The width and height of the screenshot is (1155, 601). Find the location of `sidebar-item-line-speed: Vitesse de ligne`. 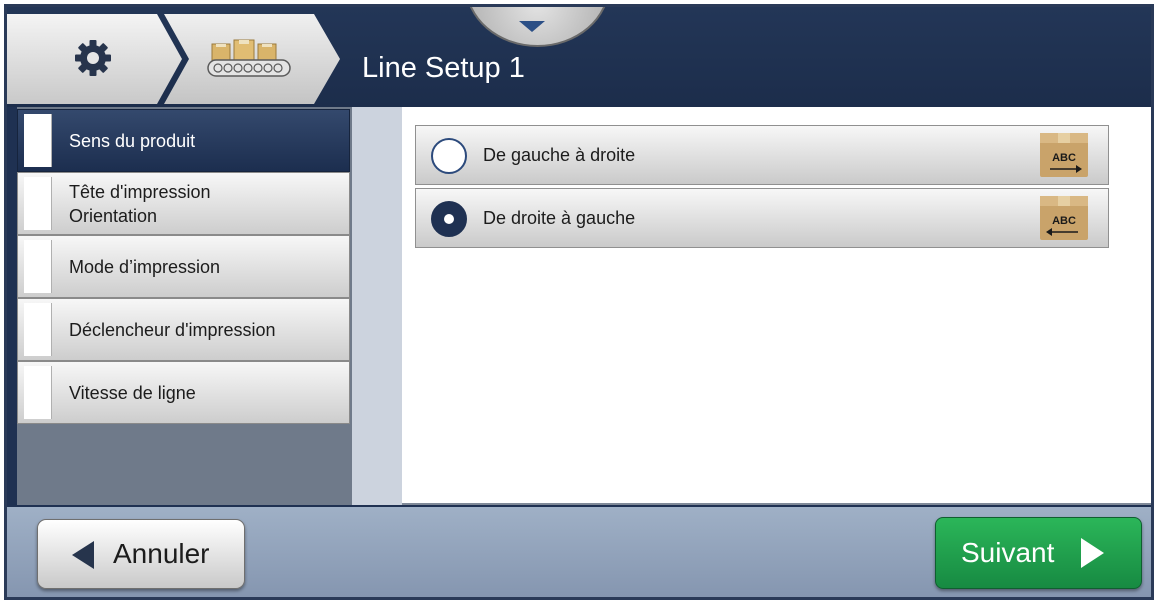

sidebar-item-line-speed: Vitesse de ligne is located at coordinates (183, 392).